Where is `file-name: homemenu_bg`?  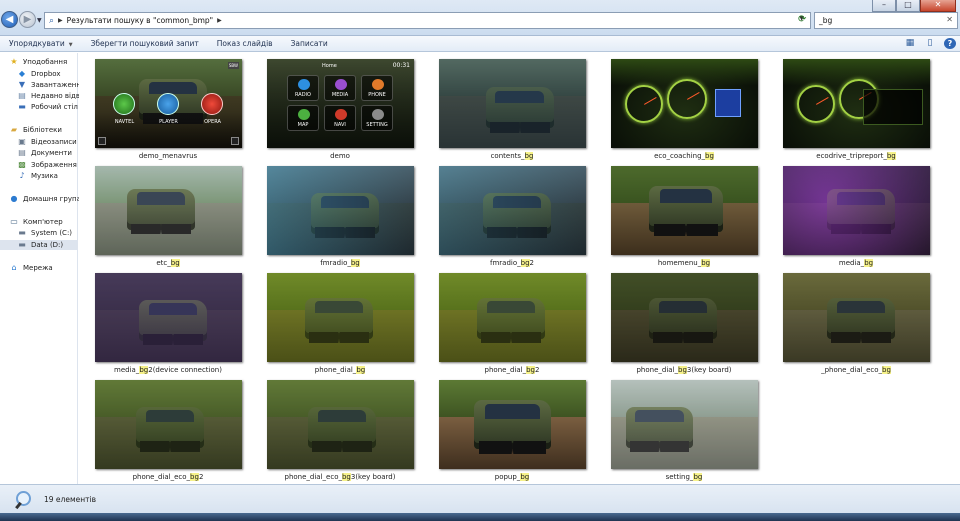
file-name: homemenu_bg is located at coordinates (684, 263).